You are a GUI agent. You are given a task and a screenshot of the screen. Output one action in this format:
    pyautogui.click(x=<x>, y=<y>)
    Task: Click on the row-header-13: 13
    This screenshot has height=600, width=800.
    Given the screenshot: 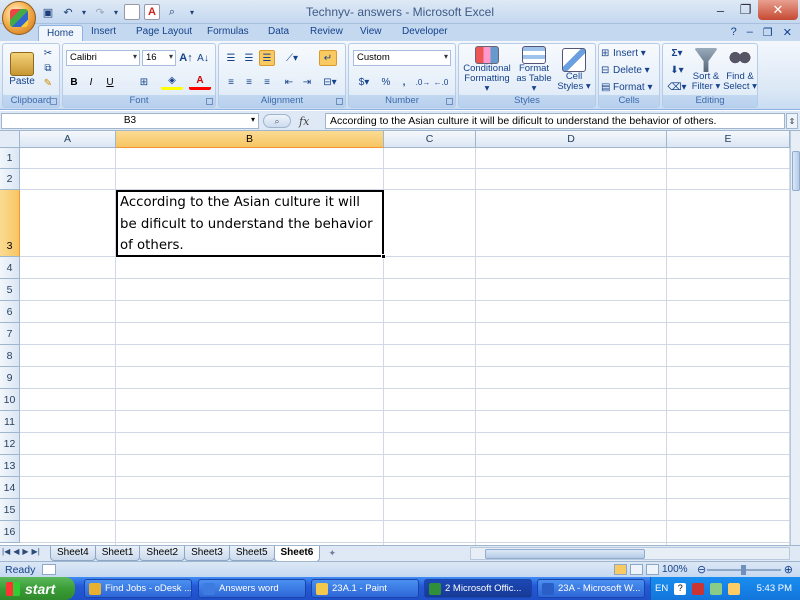 What is the action you would take?
    pyautogui.click(x=10, y=466)
    